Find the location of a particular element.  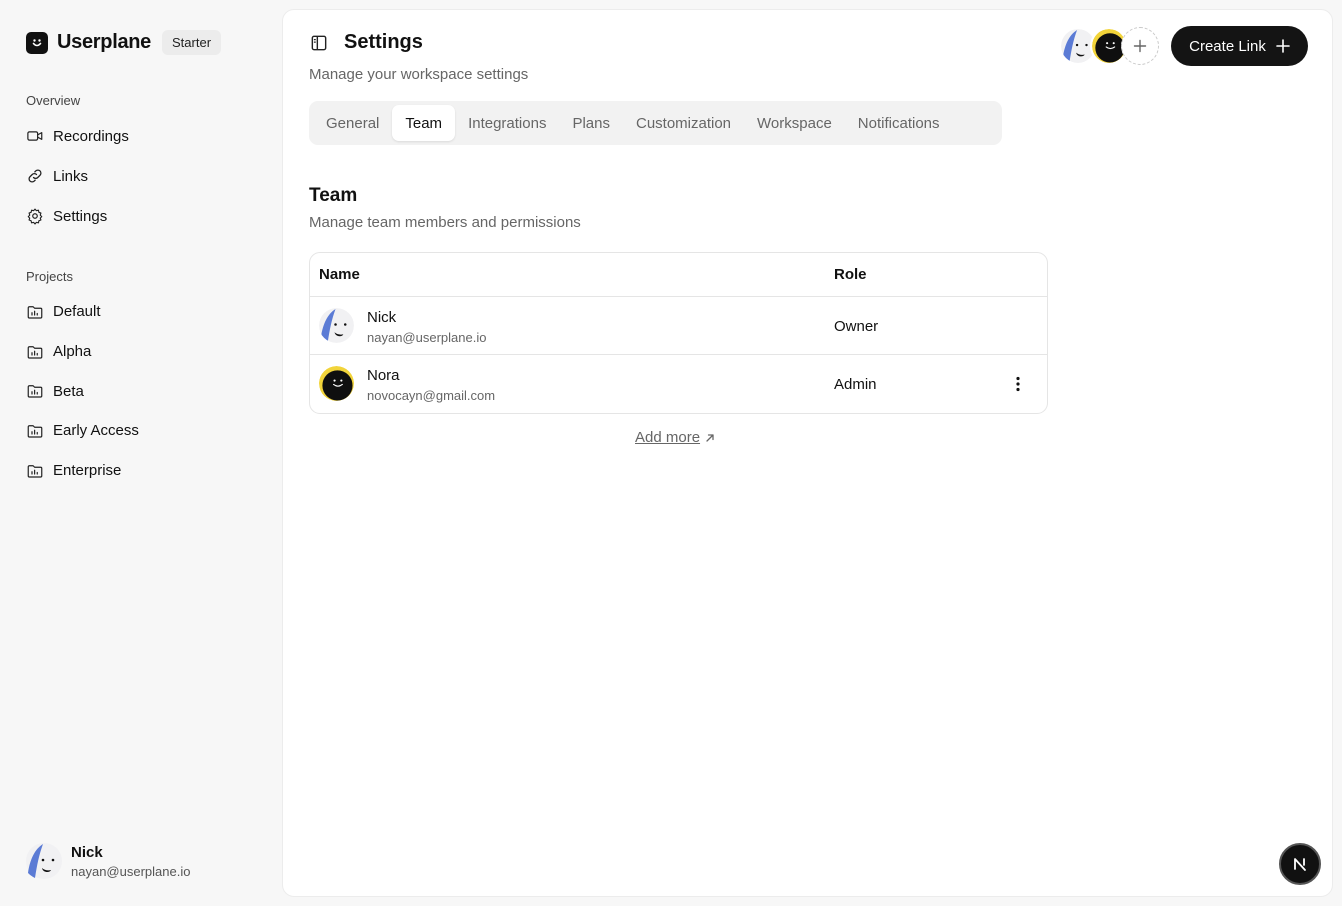

projects-section-label: Projects is located at coordinates (49, 276).